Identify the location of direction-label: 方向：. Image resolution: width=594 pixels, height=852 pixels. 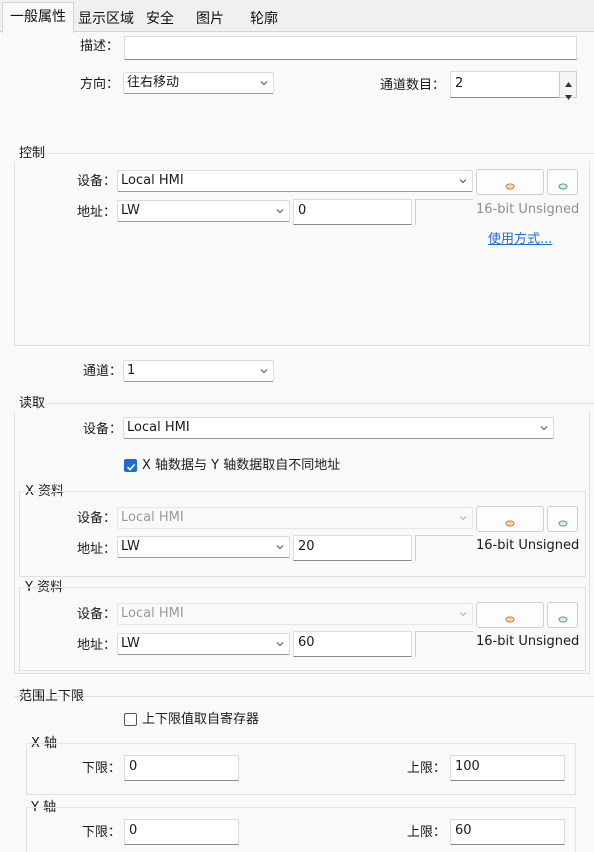
(100, 84).